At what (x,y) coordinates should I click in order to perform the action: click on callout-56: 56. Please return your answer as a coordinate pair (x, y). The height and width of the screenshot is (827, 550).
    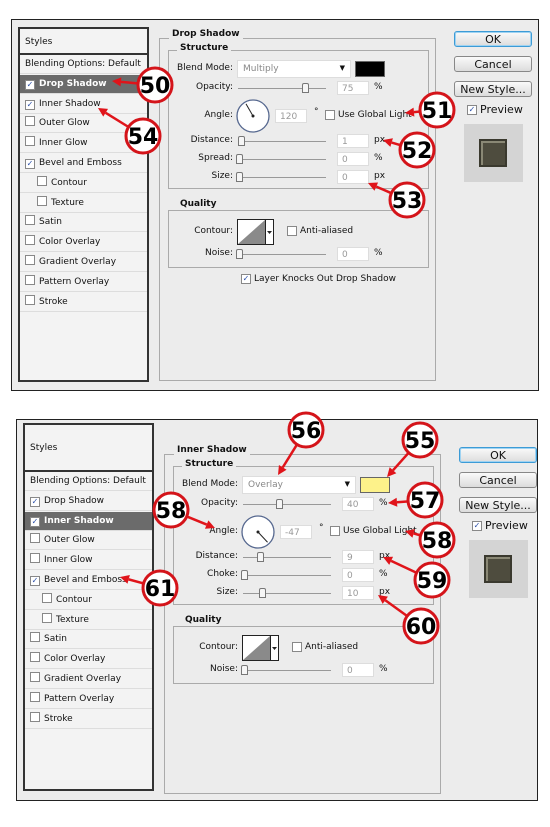
    Looking at the image, I should click on (301, 443).